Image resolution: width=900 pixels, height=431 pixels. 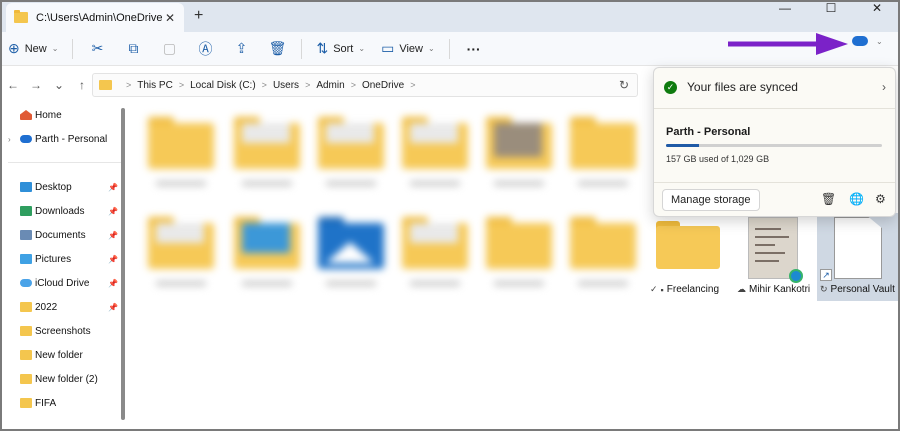 I want to click on expand-chevron-icon: ›, so click(x=14, y=139).